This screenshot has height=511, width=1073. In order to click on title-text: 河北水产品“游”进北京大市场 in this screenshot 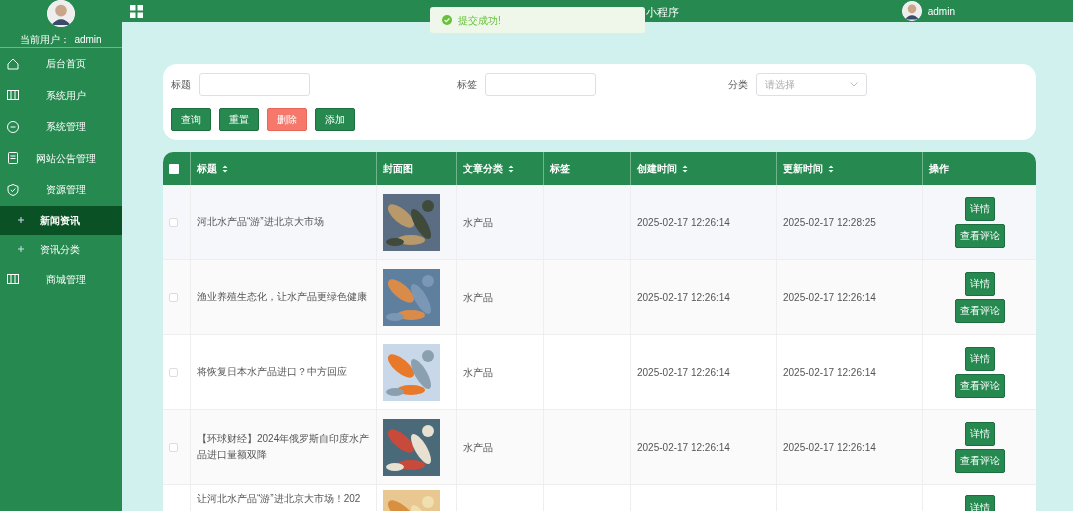, I will do `click(261, 222)`.